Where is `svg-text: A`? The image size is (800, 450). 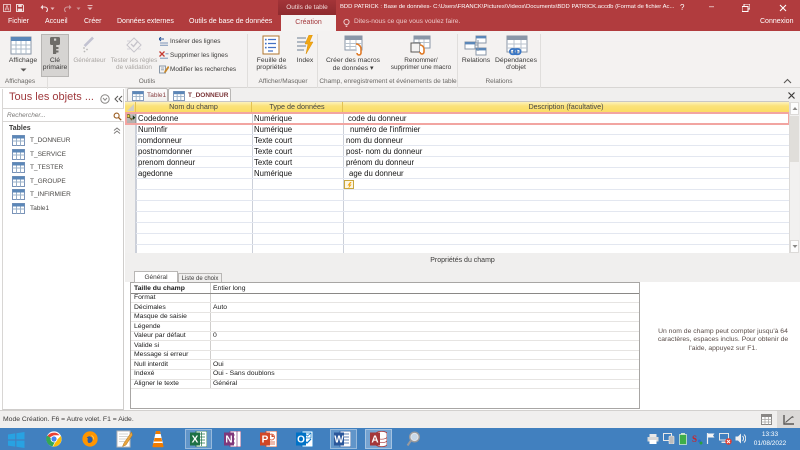
svg-text: A is located at coordinates (374, 440).